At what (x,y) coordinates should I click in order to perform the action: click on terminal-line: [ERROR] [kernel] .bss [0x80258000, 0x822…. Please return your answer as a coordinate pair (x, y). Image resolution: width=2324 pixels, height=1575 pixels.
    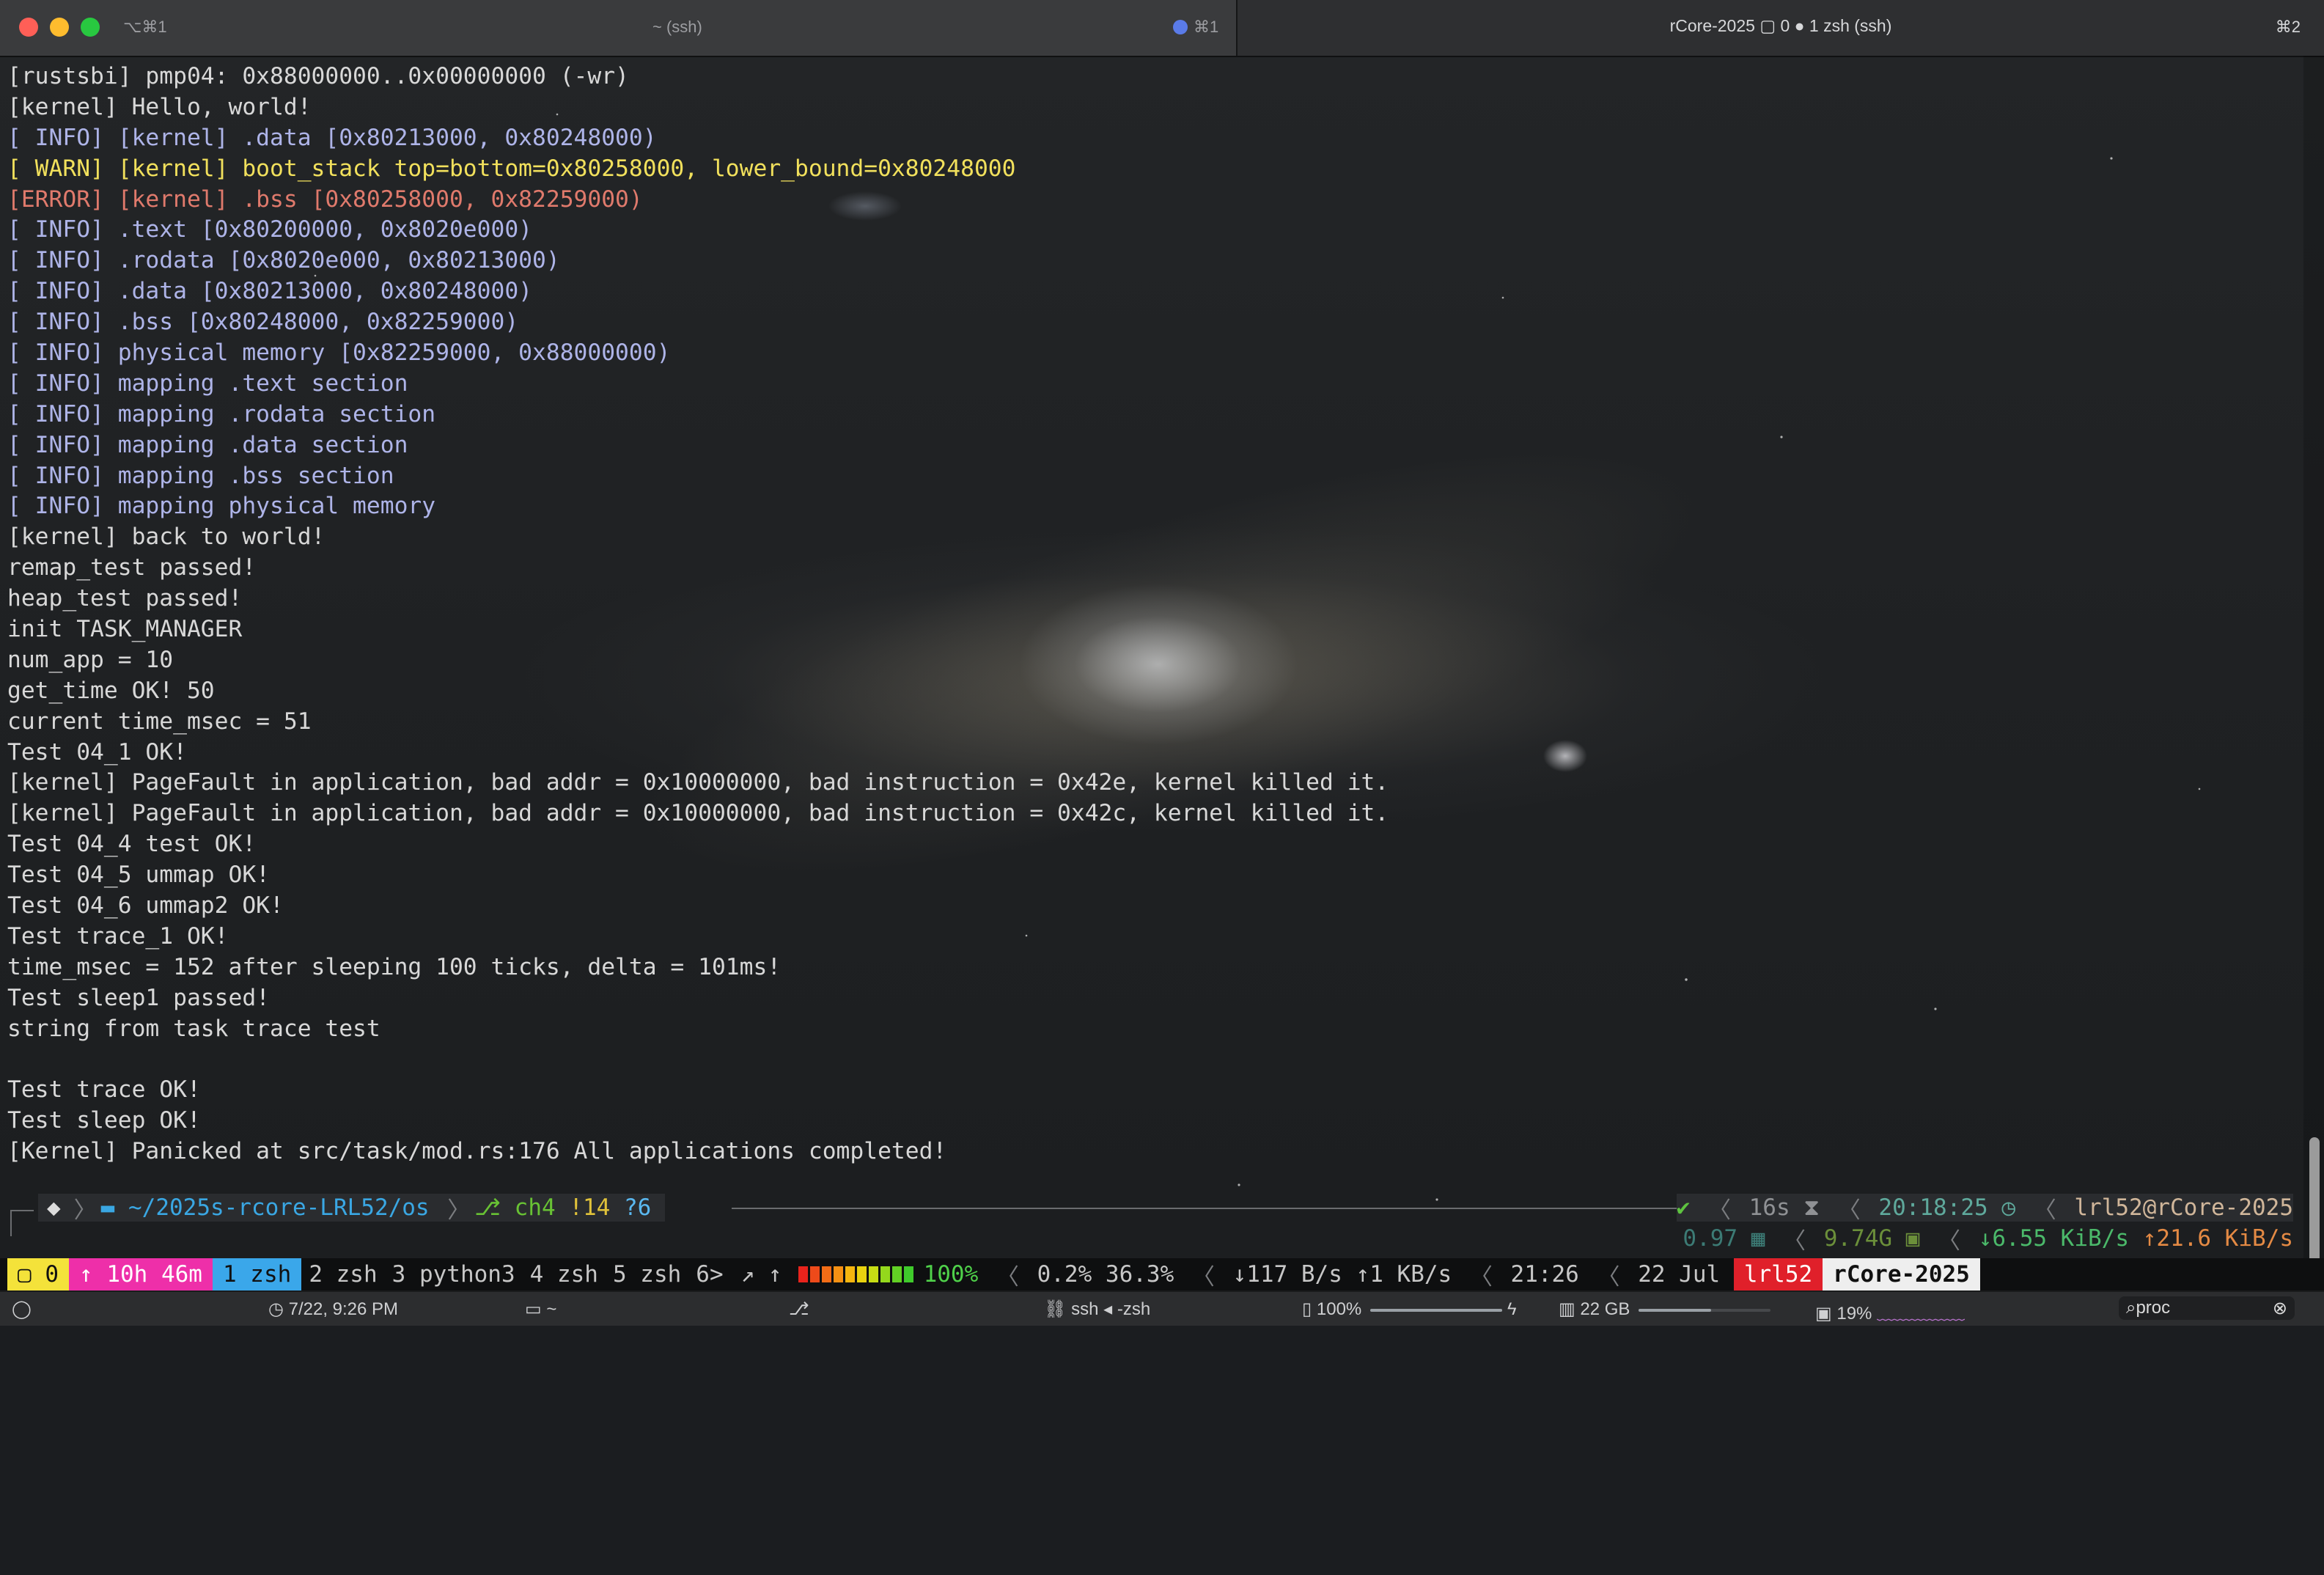
    Looking at the image, I should click on (325, 199).